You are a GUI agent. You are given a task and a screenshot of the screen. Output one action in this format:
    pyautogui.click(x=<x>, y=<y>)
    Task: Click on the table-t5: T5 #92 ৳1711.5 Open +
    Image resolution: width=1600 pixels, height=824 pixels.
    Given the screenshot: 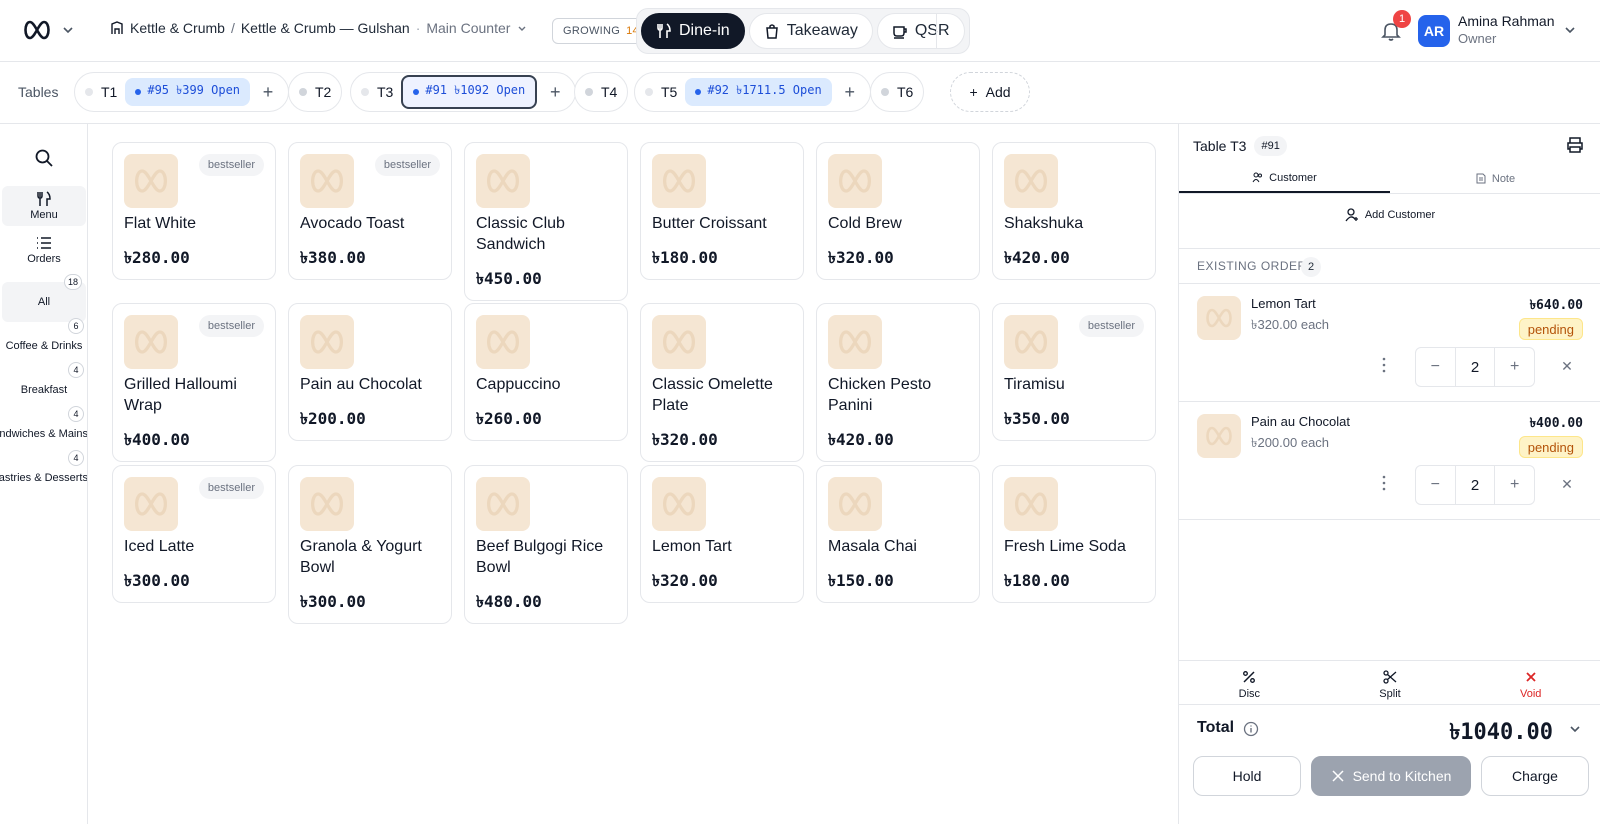 What is the action you would take?
    pyautogui.click(x=752, y=92)
    